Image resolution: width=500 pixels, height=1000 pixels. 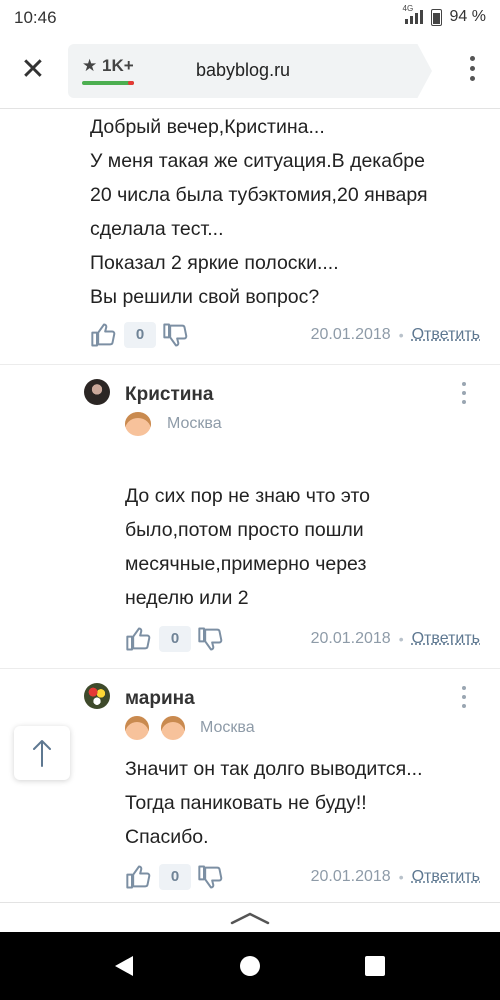 I want to click on scroll-up-button, so click(x=42, y=753).